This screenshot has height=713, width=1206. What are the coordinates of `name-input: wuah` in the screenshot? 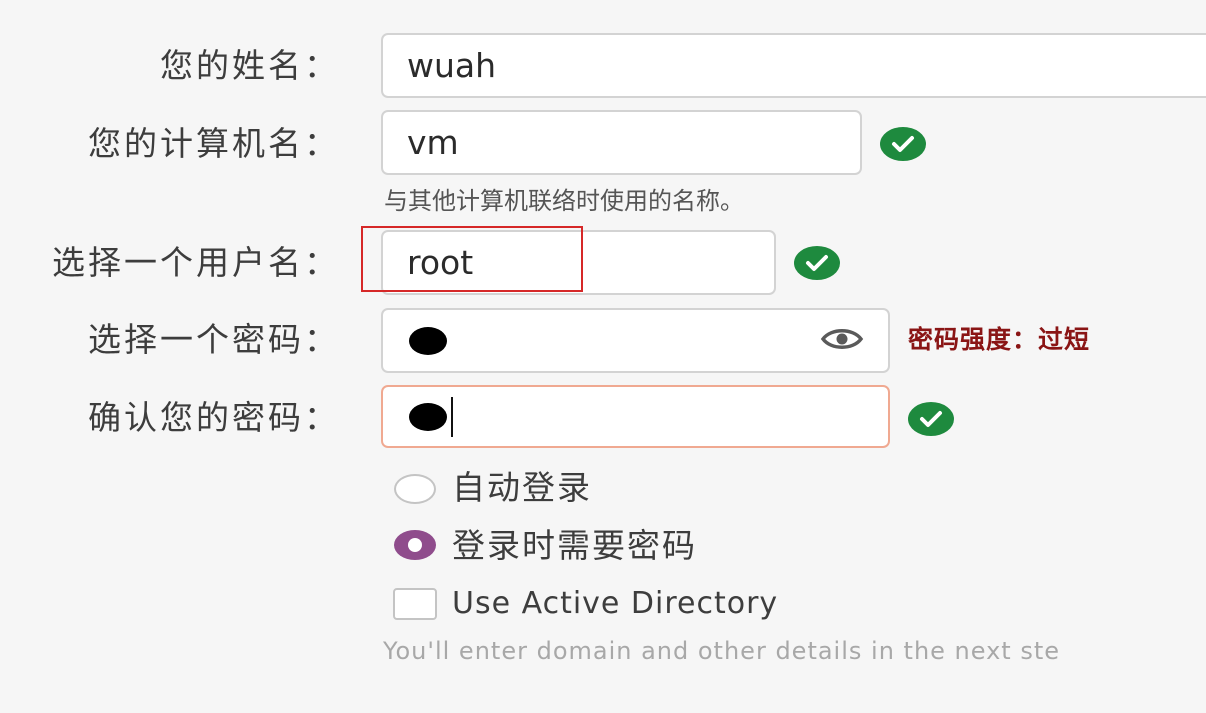 It's located at (793, 65).